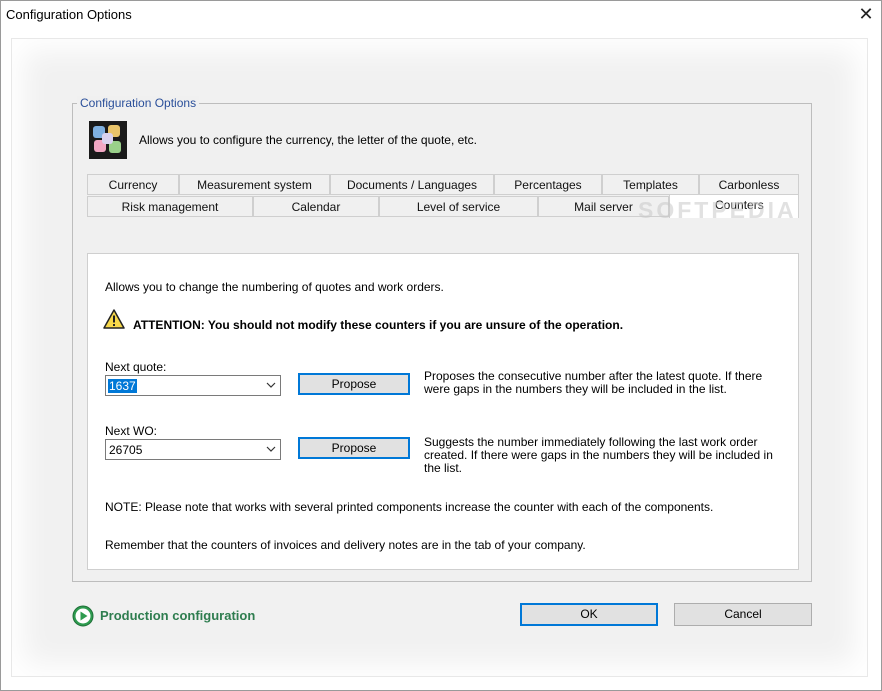  I want to click on production-configuration-label: Production configuration, so click(178, 615).